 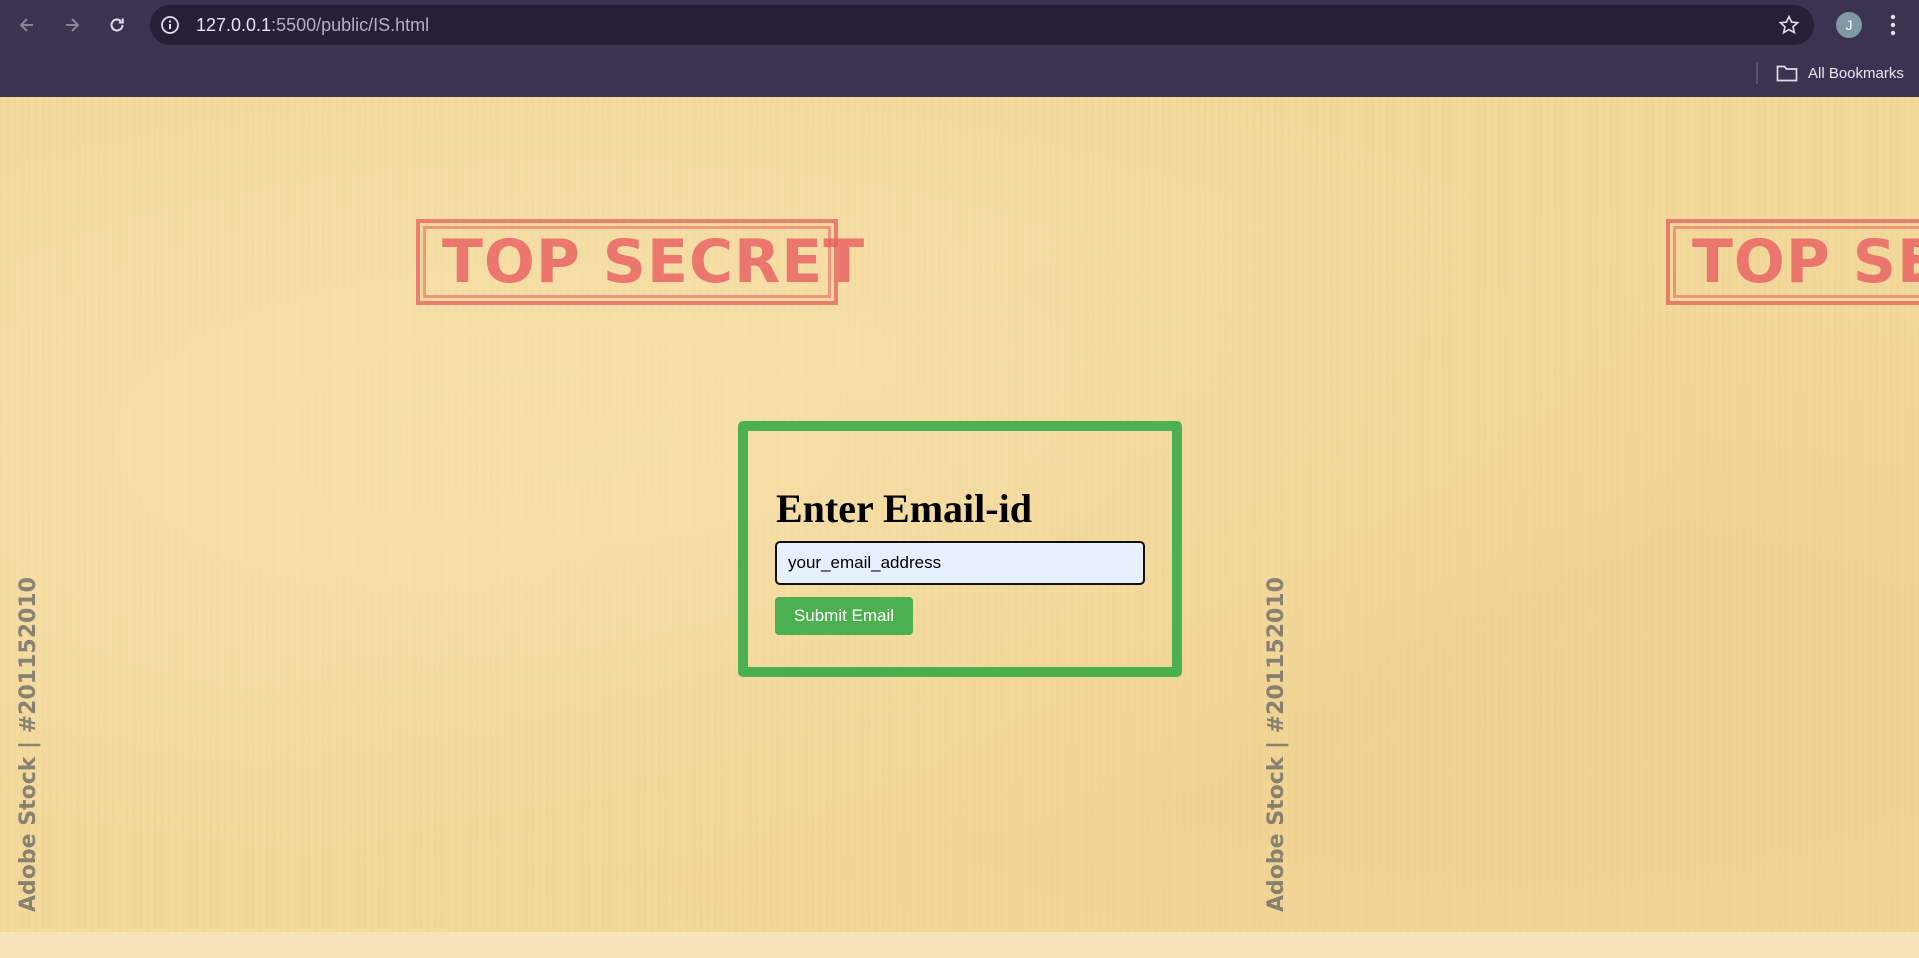 I want to click on url-path: :5500/public/IS.html, so click(x=350, y=25).